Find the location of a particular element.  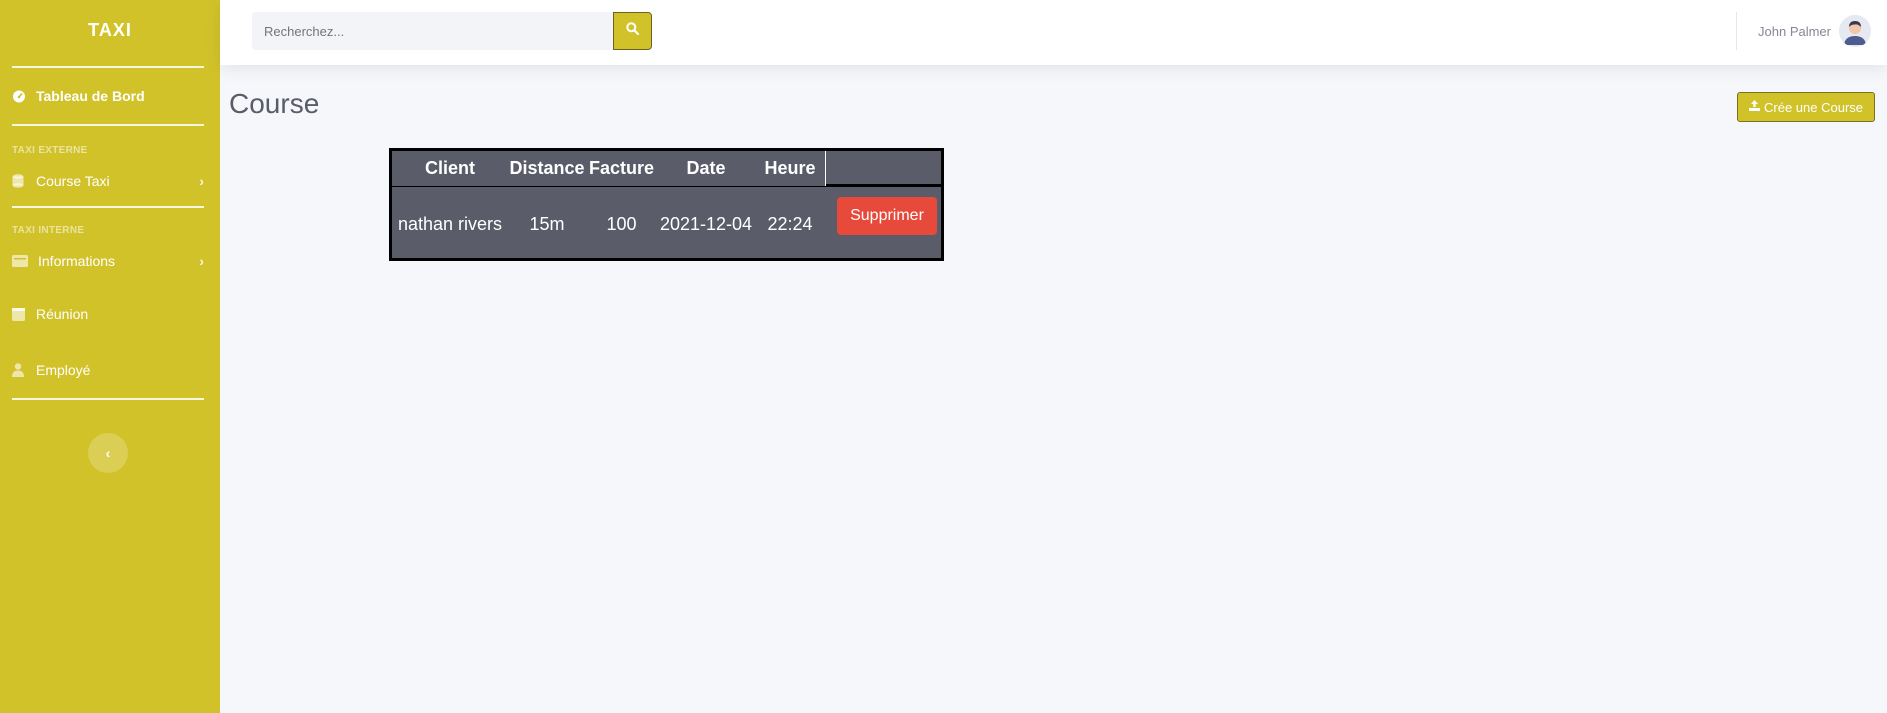

column-header-distance: Distance is located at coordinates (547, 168).